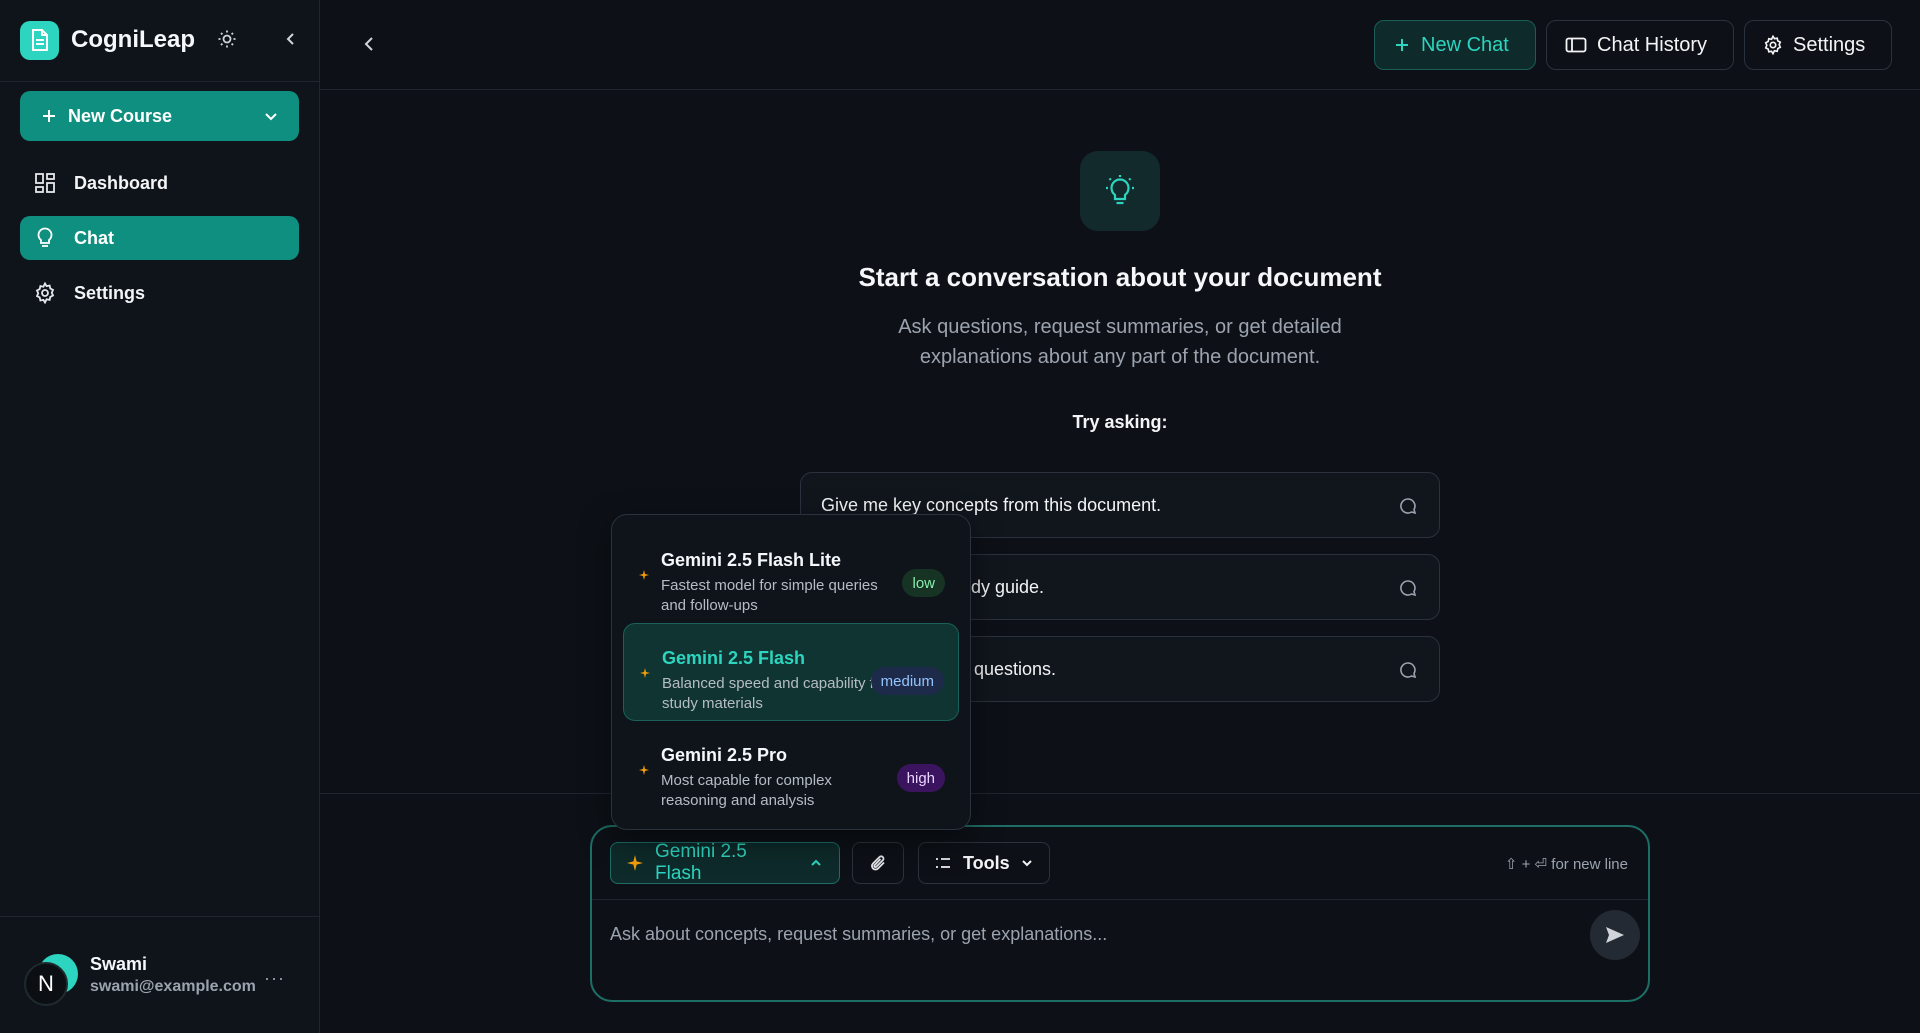 This screenshot has height=1033, width=1920. I want to click on tools-list-icon, so click(943, 863).